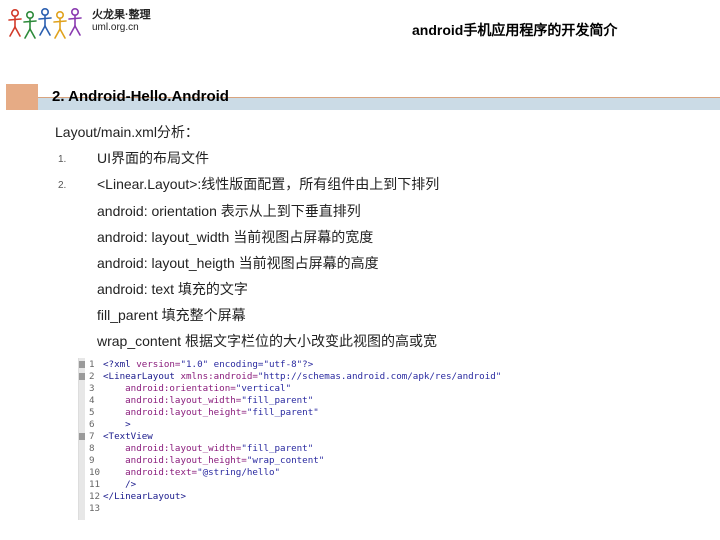  What do you see at coordinates (137, 496) in the screenshot?
I see `code-line: 12 </LinearLayout>` at bounding box center [137, 496].